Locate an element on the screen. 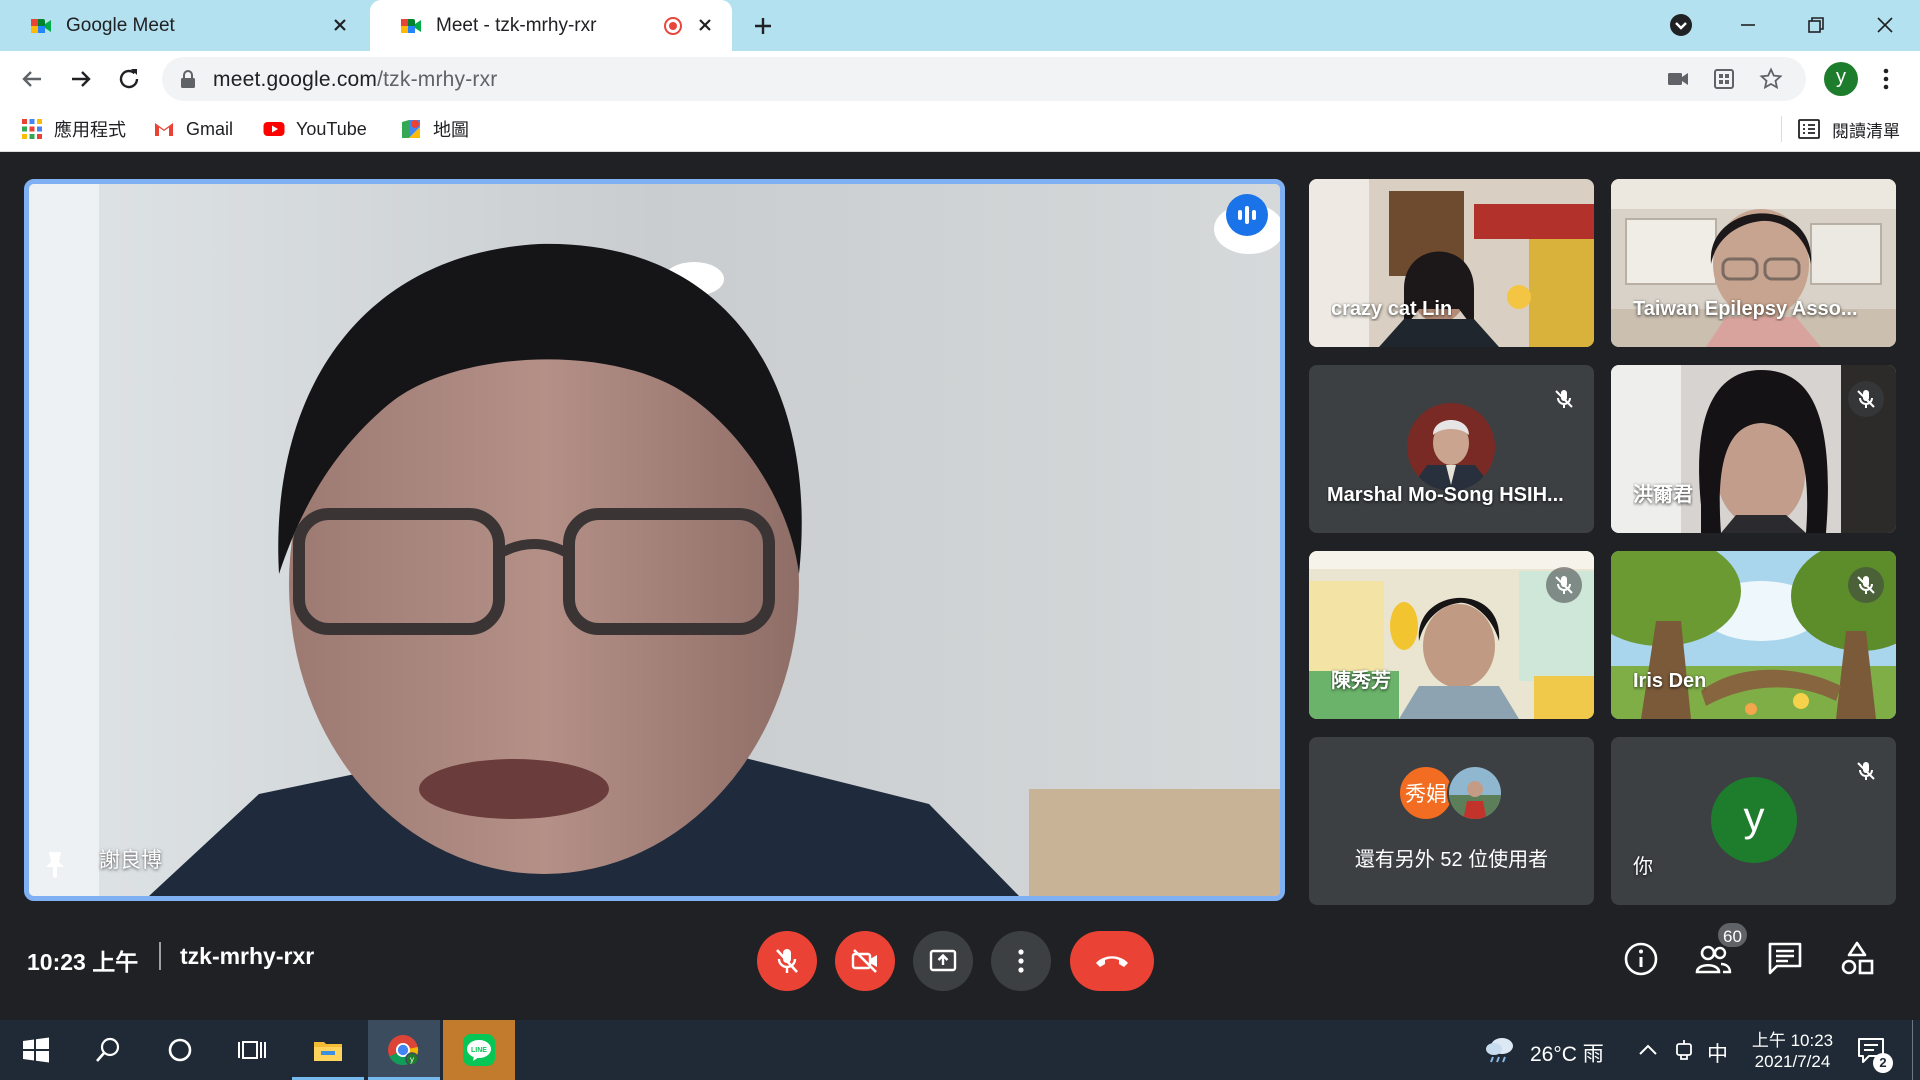 The height and width of the screenshot is (1080, 1920). taskbar-file-explorer is located at coordinates (328, 1050).